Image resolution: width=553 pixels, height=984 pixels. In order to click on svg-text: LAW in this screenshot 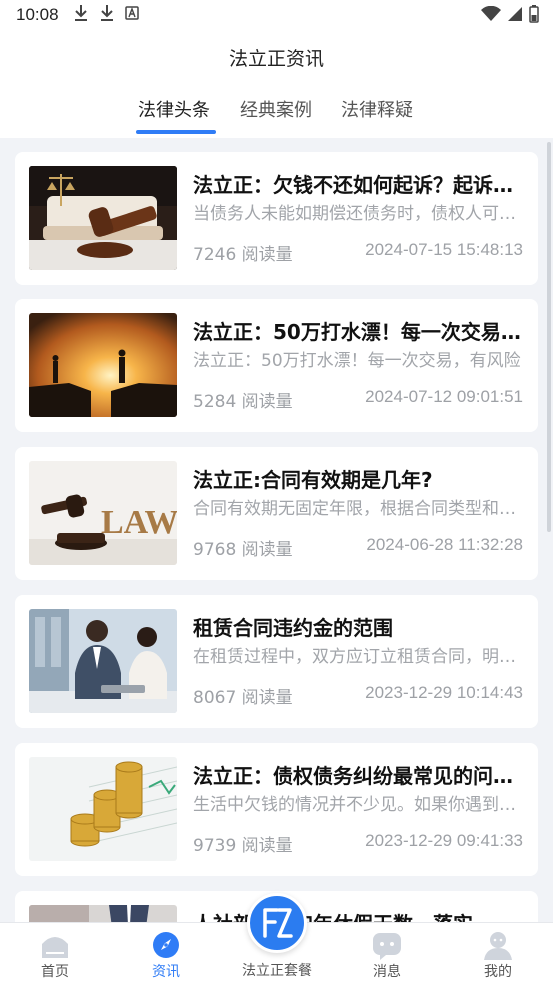, I will do `click(139, 522)`.